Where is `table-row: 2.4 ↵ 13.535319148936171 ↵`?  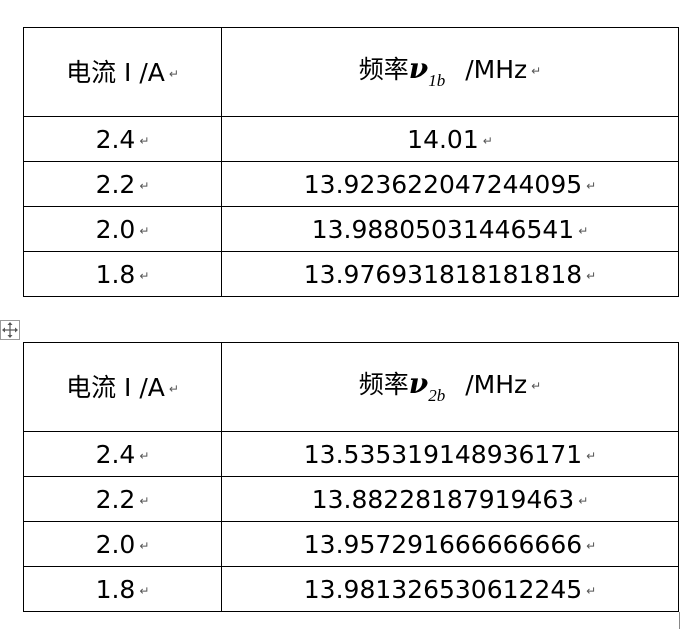
table-row: 2.4 ↵ 13.535319148936171 ↵ is located at coordinates (351, 454).